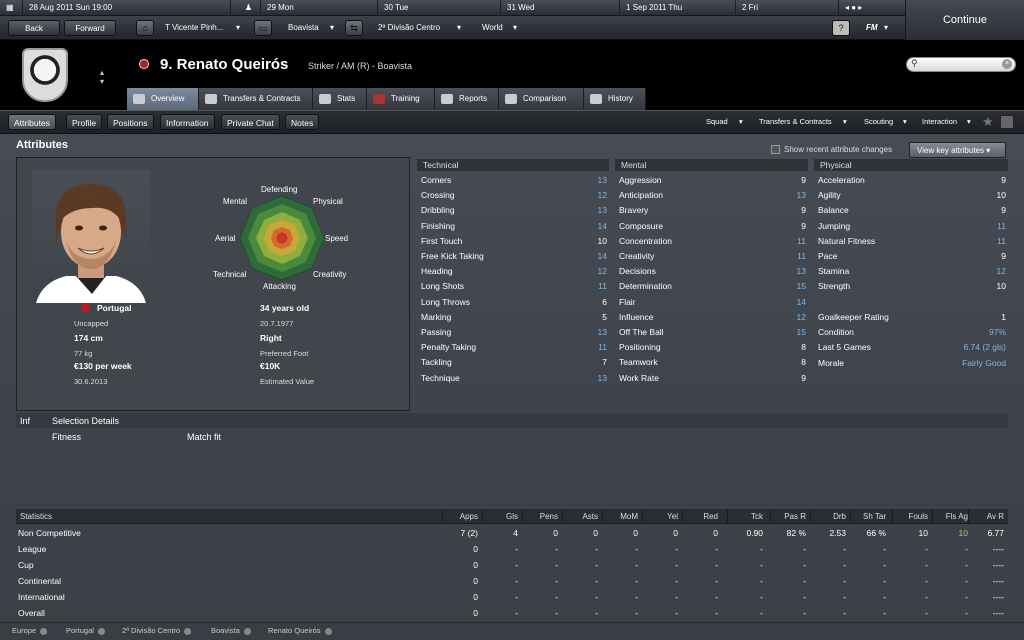  I want to click on breadcrumb-item: Portugal, so click(85, 630).